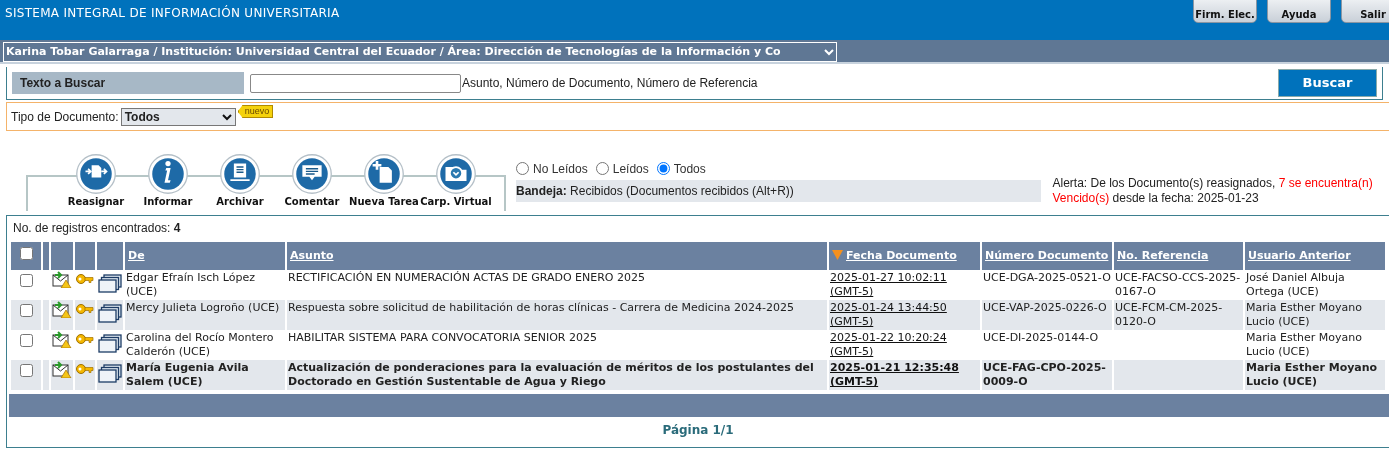  What do you see at coordinates (551, 374) in the screenshot?
I see `table-cell: Actualización de ponderaciones para la evaluación de méritos de los postulantes del Doctorado en Gestión Sustentable de Agua y Riego` at bounding box center [551, 374].